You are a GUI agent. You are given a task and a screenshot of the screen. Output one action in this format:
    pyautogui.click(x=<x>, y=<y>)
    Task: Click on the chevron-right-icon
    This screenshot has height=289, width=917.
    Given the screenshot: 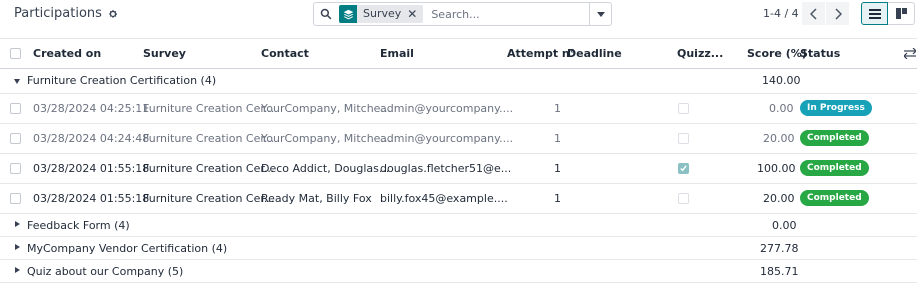 What is the action you would take?
    pyautogui.click(x=838, y=13)
    